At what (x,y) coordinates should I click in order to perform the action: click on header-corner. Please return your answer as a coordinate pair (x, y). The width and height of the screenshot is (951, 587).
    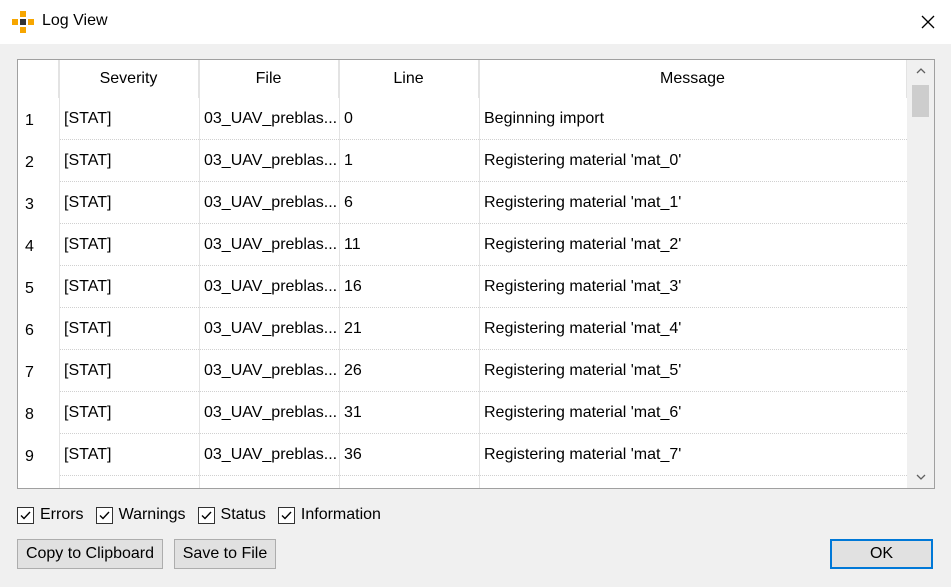
    Looking at the image, I should click on (38, 79).